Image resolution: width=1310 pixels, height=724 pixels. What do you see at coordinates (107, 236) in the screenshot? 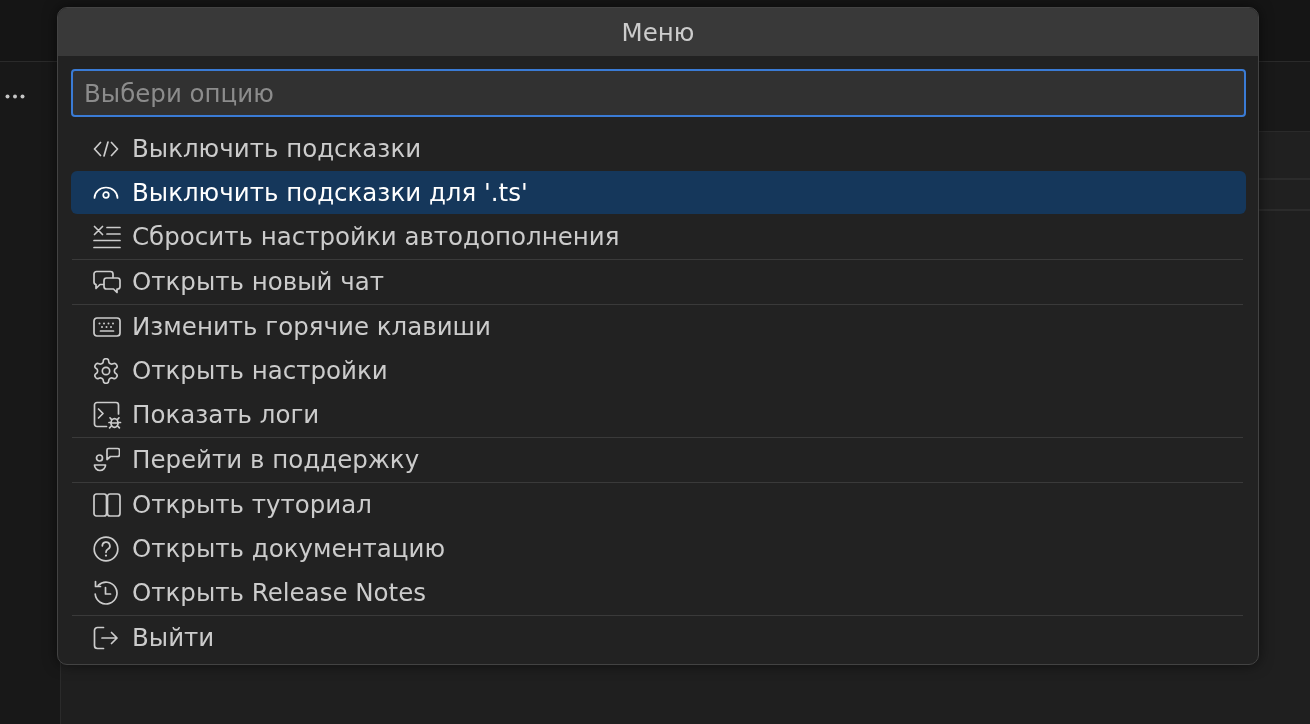
I see `list-x-icon` at bounding box center [107, 236].